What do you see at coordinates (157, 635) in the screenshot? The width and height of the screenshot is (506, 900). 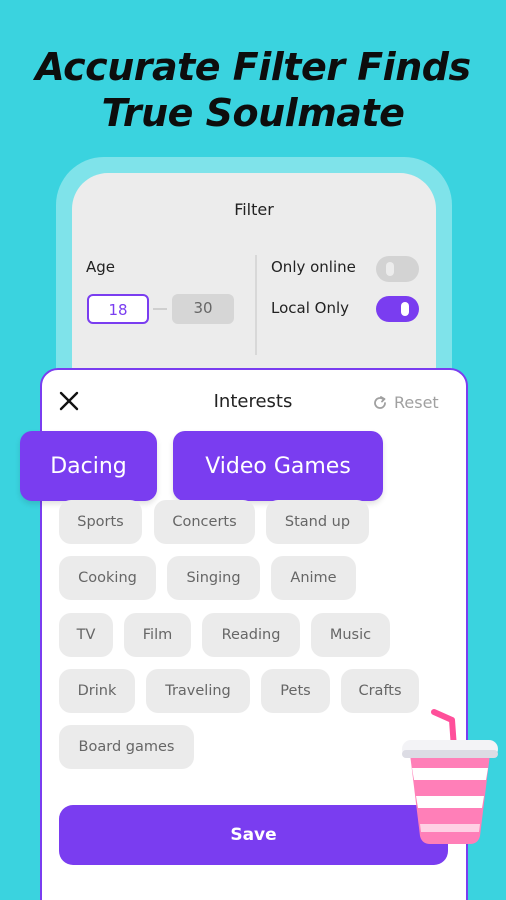 I see `interest-chip: Film` at bounding box center [157, 635].